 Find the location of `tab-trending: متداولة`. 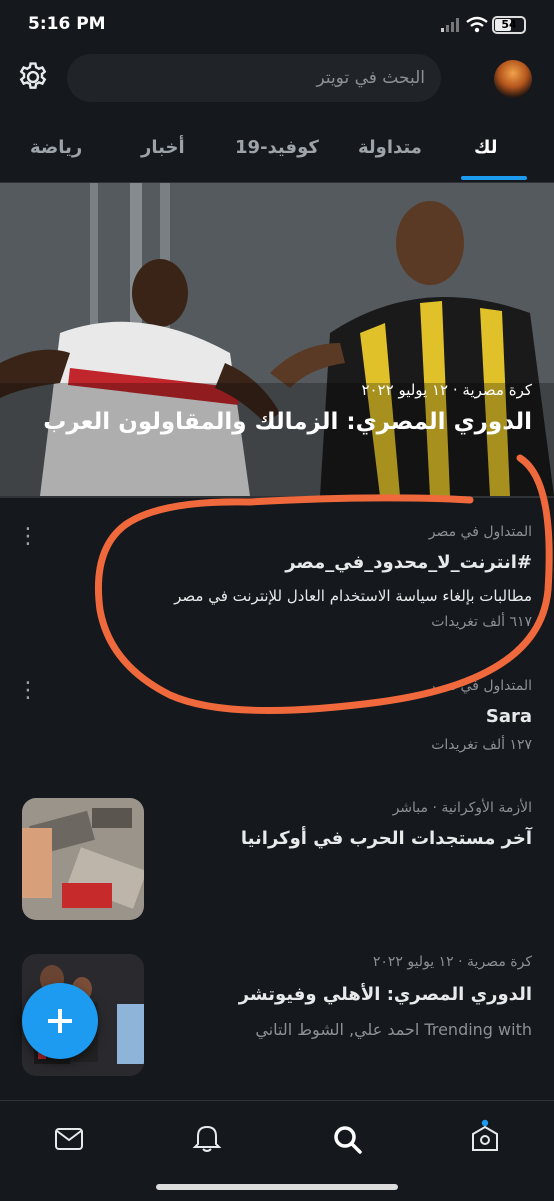

tab-trending: متداولة is located at coordinates (390, 147).